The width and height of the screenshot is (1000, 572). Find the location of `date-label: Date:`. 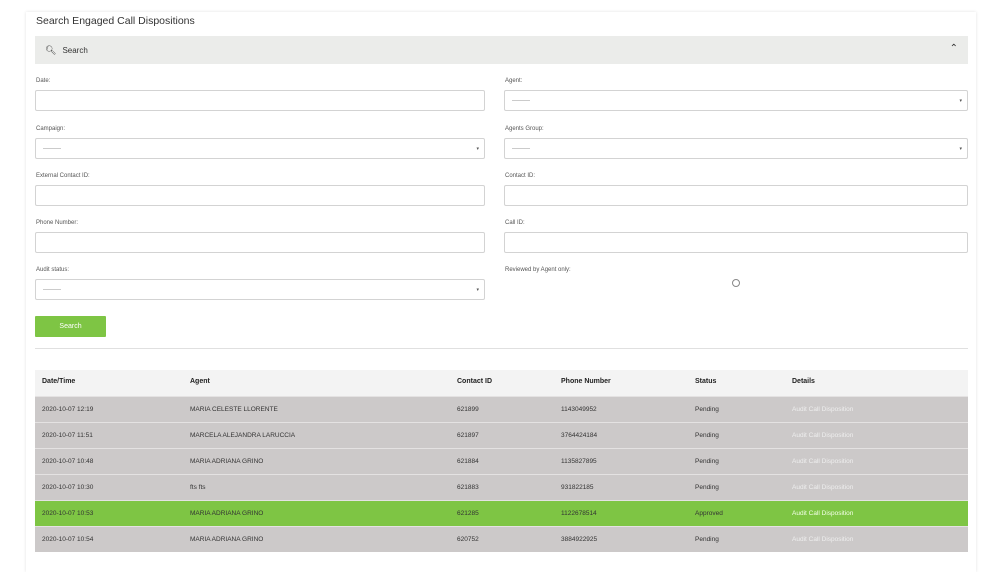

date-label: Date: is located at coordinates (43, 81).